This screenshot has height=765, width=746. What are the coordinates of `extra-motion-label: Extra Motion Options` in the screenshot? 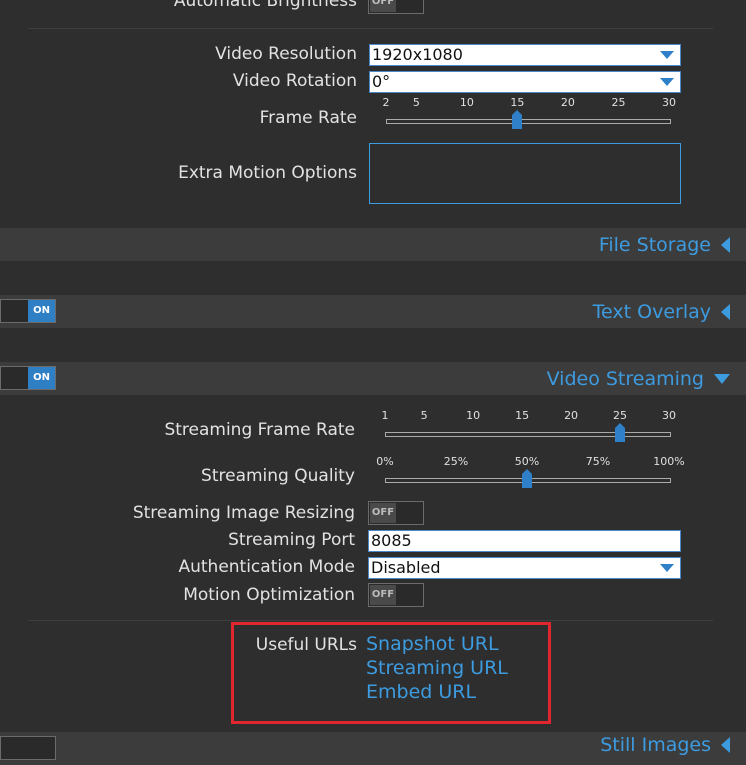 It's located at (267, 173).